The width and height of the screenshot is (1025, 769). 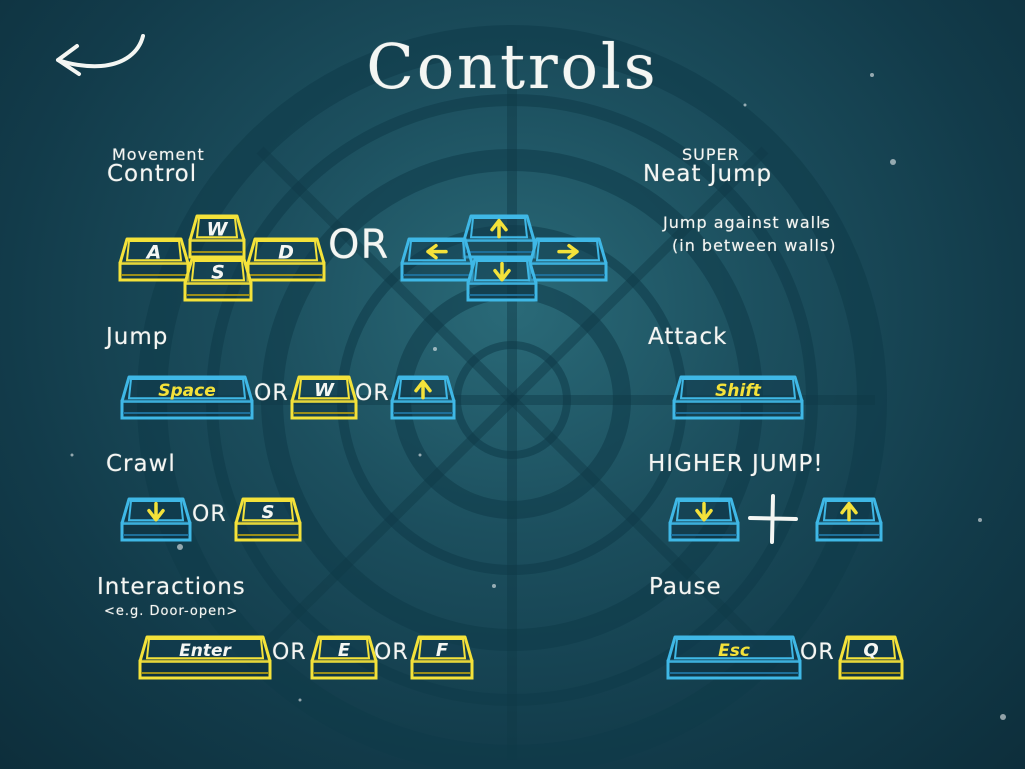 I want to click on key-a-label: A, so click(x=153, y=252).